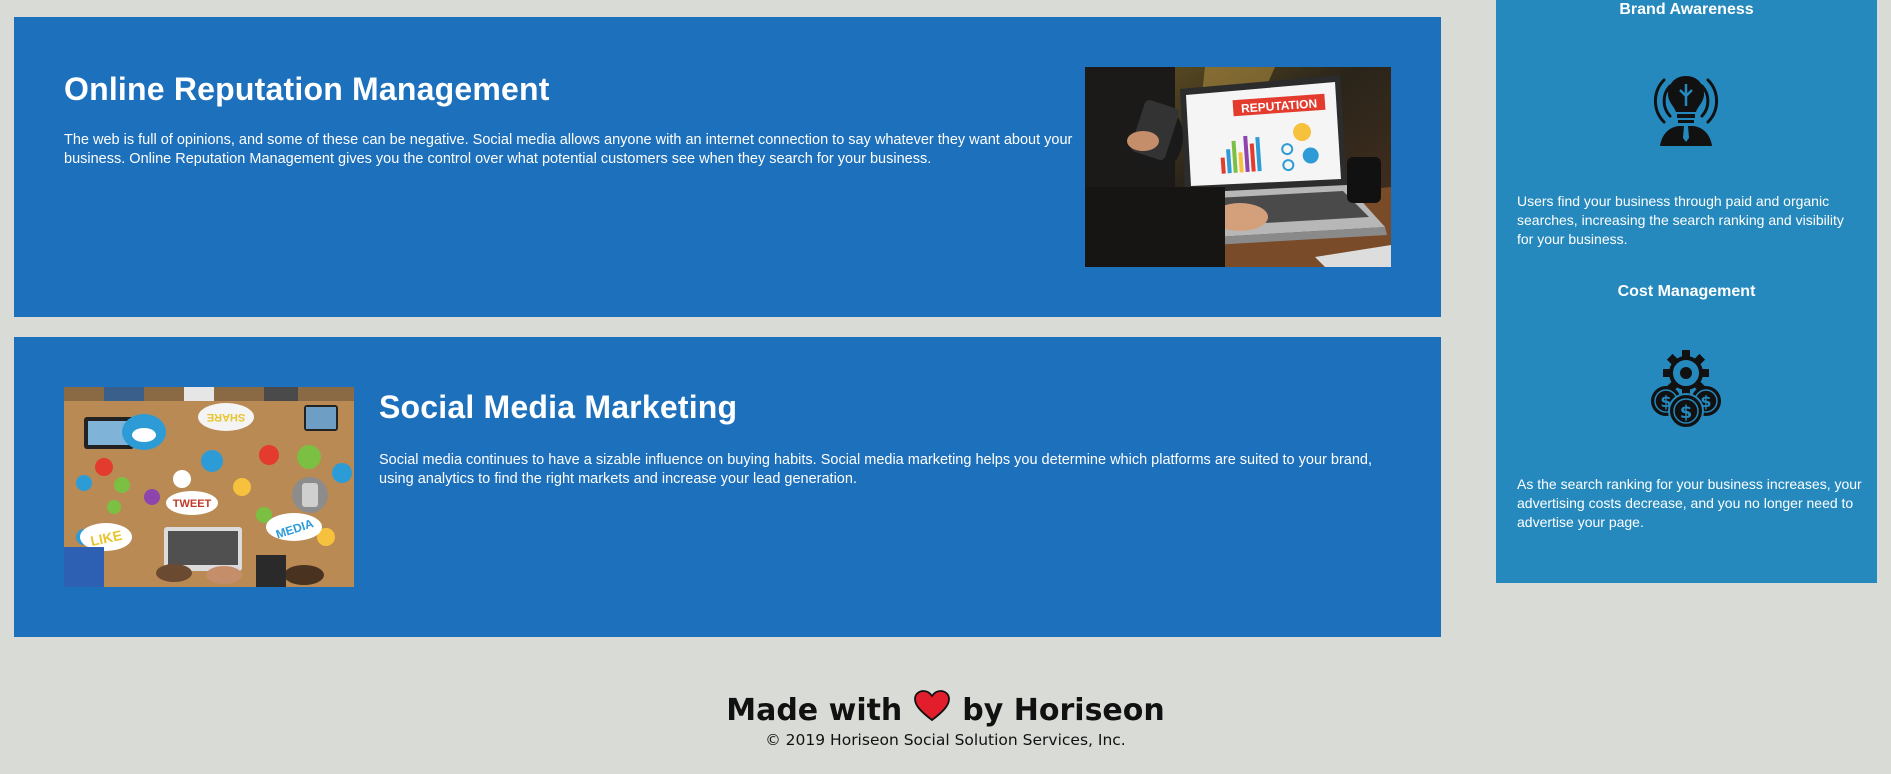 This screenshot has height=774, width=1891. What do you see at coordinates (1686, 389) in the screenshot?
I see `gear-coins-icon: $ $ $` at bounding box center [1686, 389].